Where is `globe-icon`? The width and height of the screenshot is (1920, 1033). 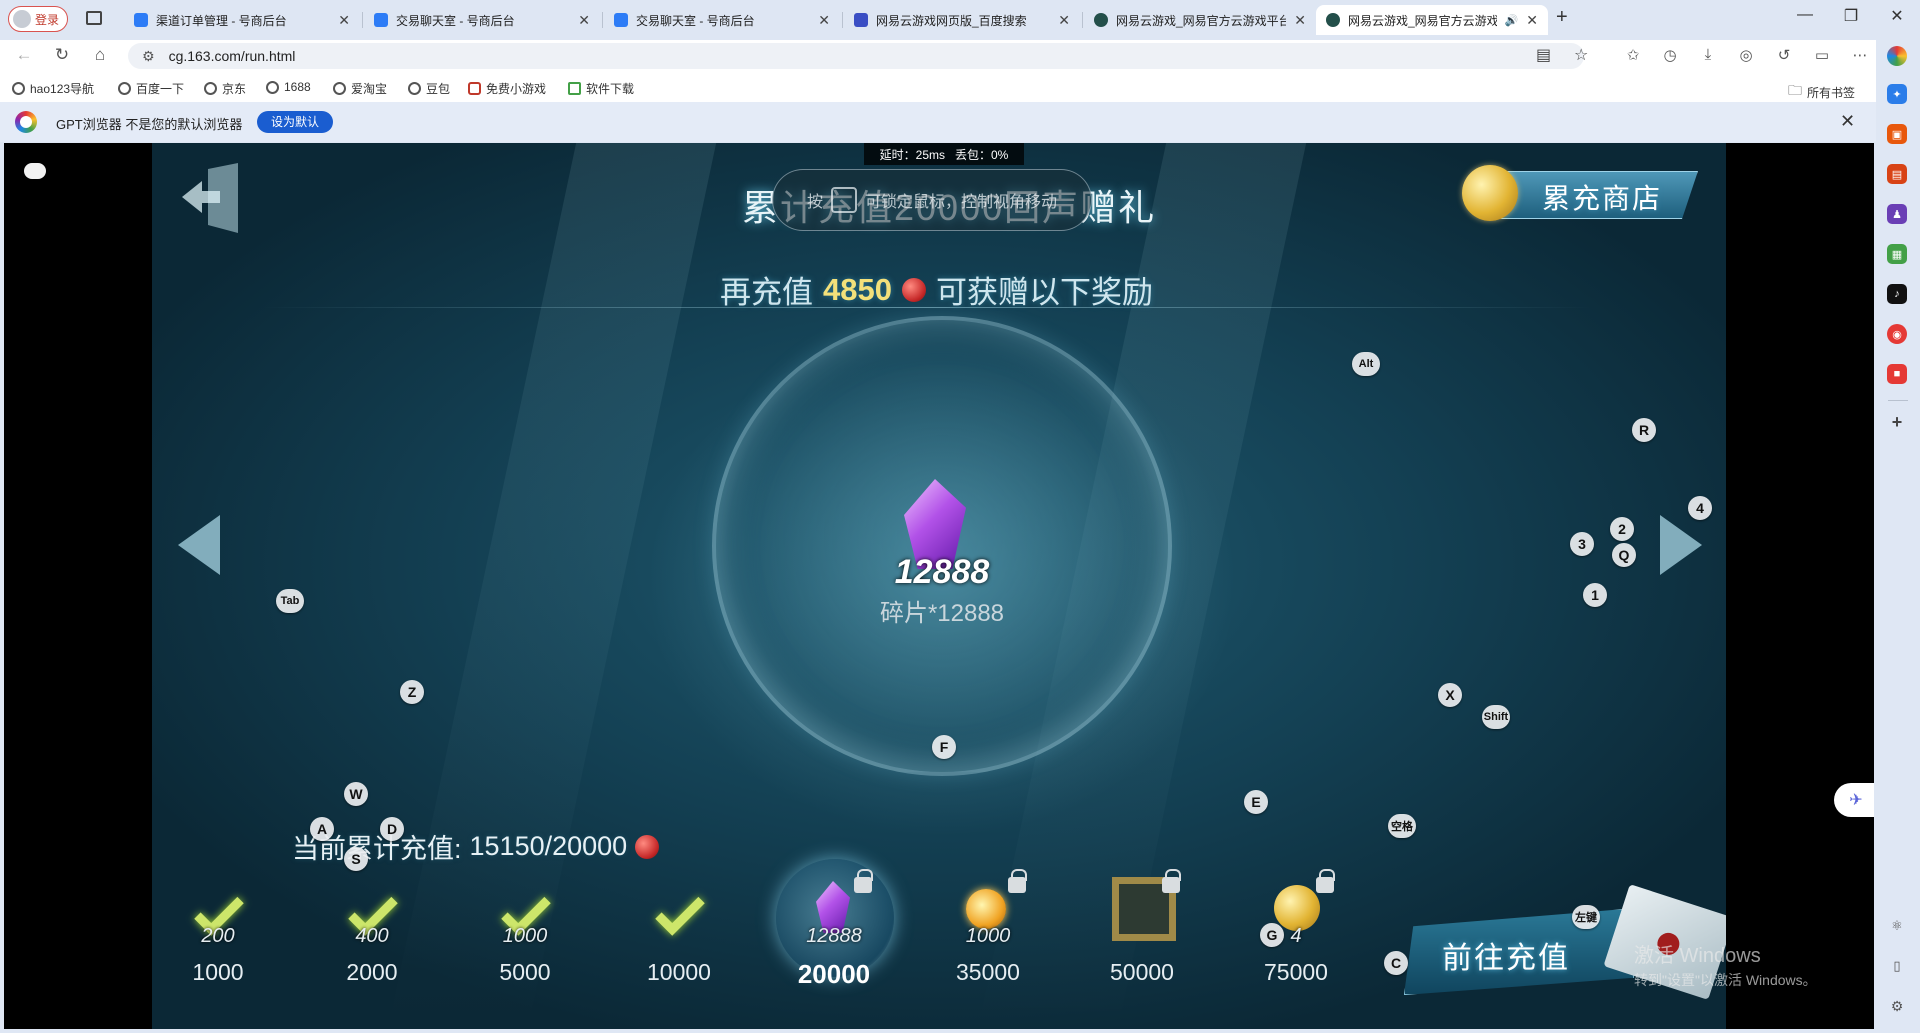
globe-icon is located at coordinates (414, 88).